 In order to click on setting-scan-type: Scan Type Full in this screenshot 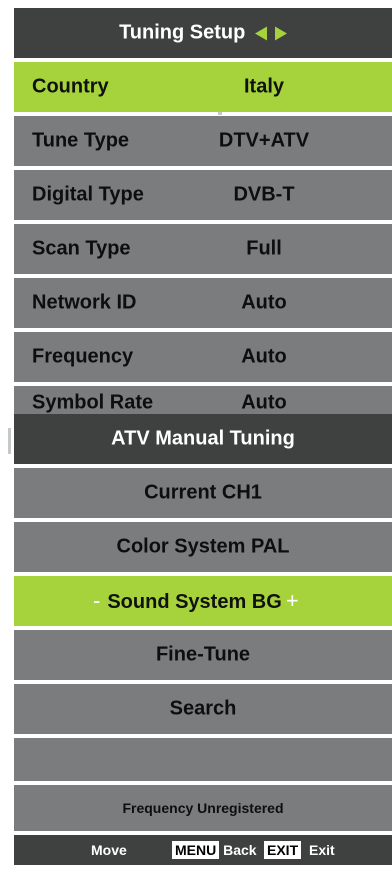, I will do `click(203, 249)`.